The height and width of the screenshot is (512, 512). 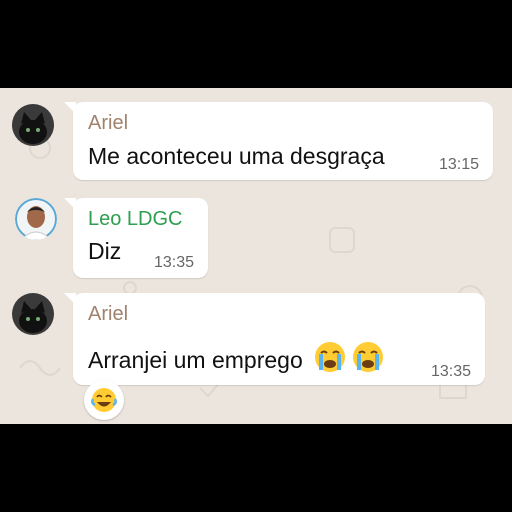 I want to click on person-avatar-icon, so click(x=36, y=219).